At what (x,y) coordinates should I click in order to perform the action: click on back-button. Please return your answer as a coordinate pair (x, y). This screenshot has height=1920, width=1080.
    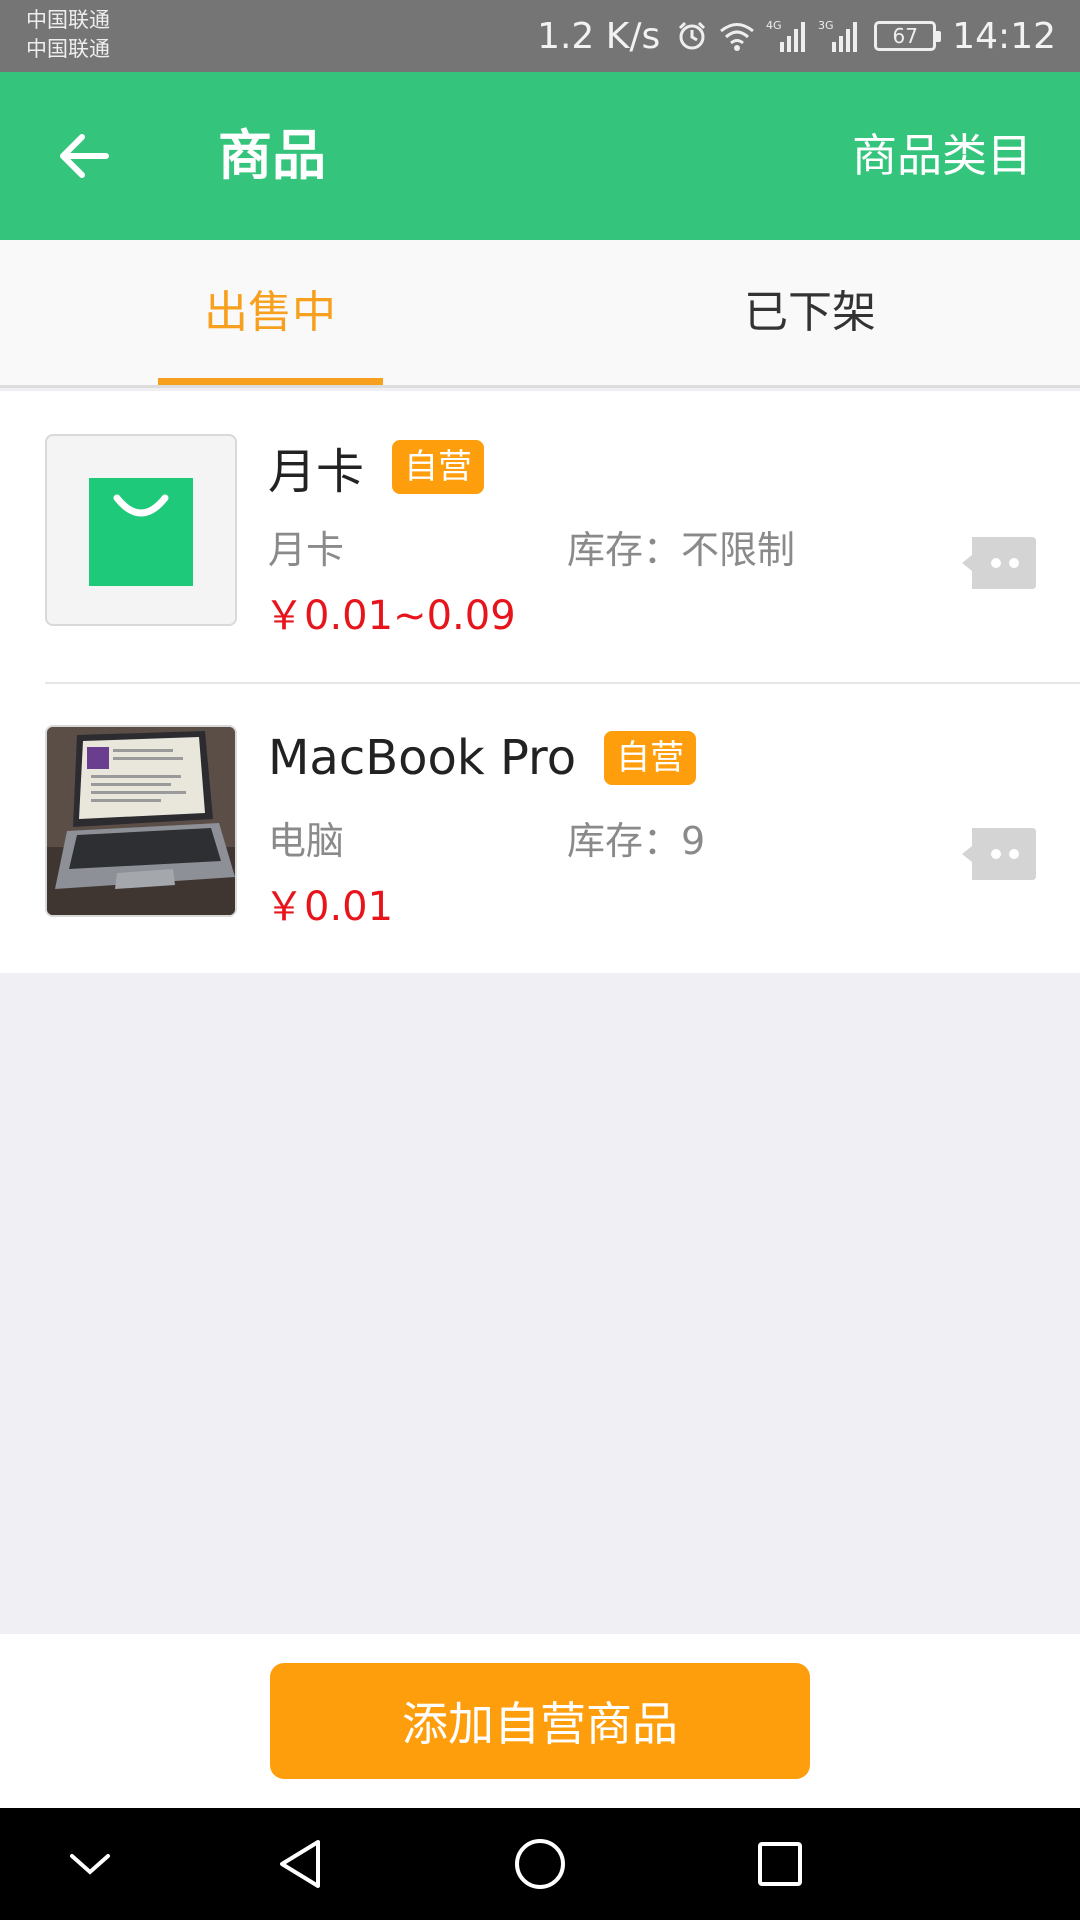
    Looking at the image, I should click on (84, 156).